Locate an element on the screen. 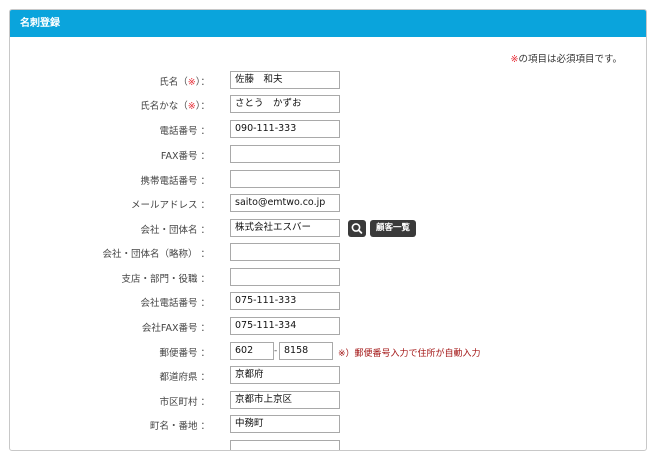 The width and height of the screenshot is (655, 451). required-note: ※の項目は必須項目です。 is located at coordinates (566, 58).